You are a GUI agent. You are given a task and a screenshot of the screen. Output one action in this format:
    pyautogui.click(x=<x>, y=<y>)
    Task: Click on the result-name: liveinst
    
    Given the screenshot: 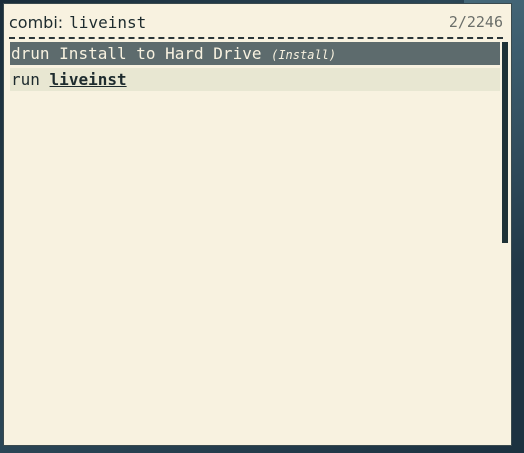 What is the action you would take?
    pyautogui.click(x=88, y=79)
    